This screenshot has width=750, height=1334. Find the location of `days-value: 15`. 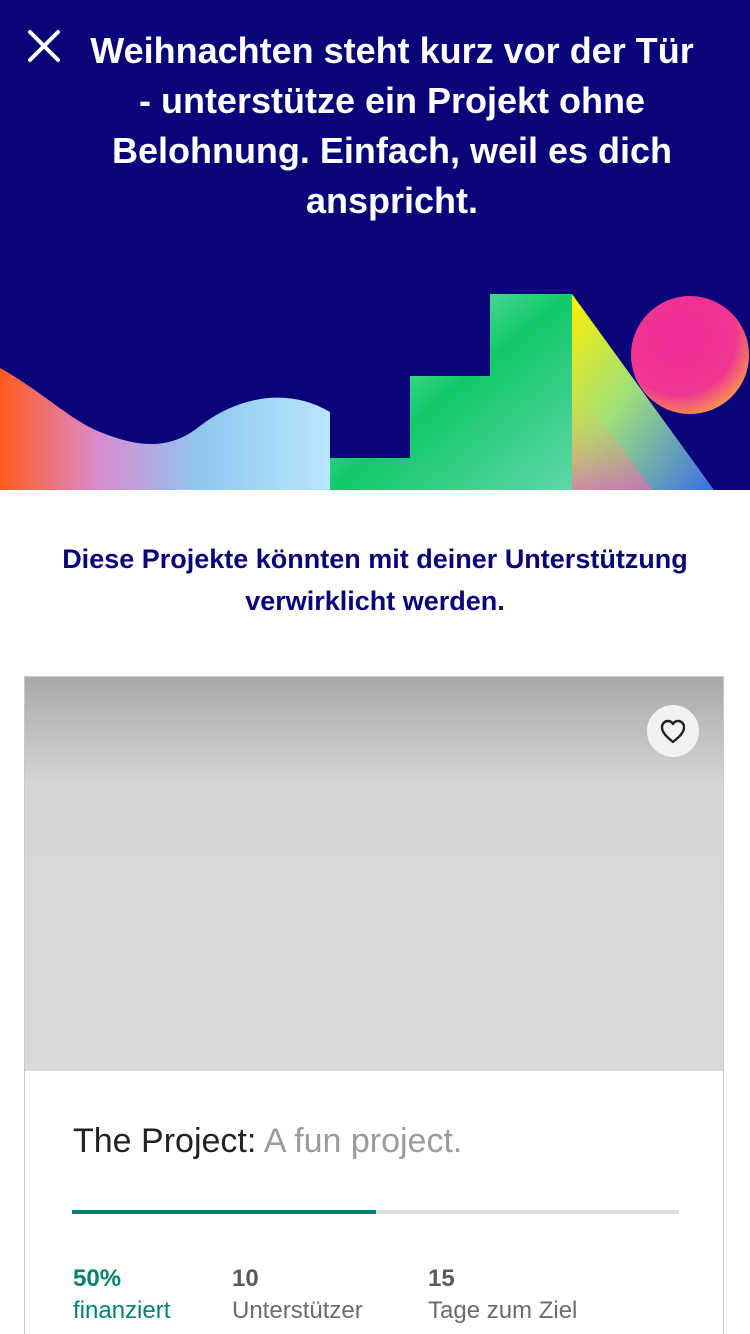

days-value: 15 is located at coordinates (441, 1278).